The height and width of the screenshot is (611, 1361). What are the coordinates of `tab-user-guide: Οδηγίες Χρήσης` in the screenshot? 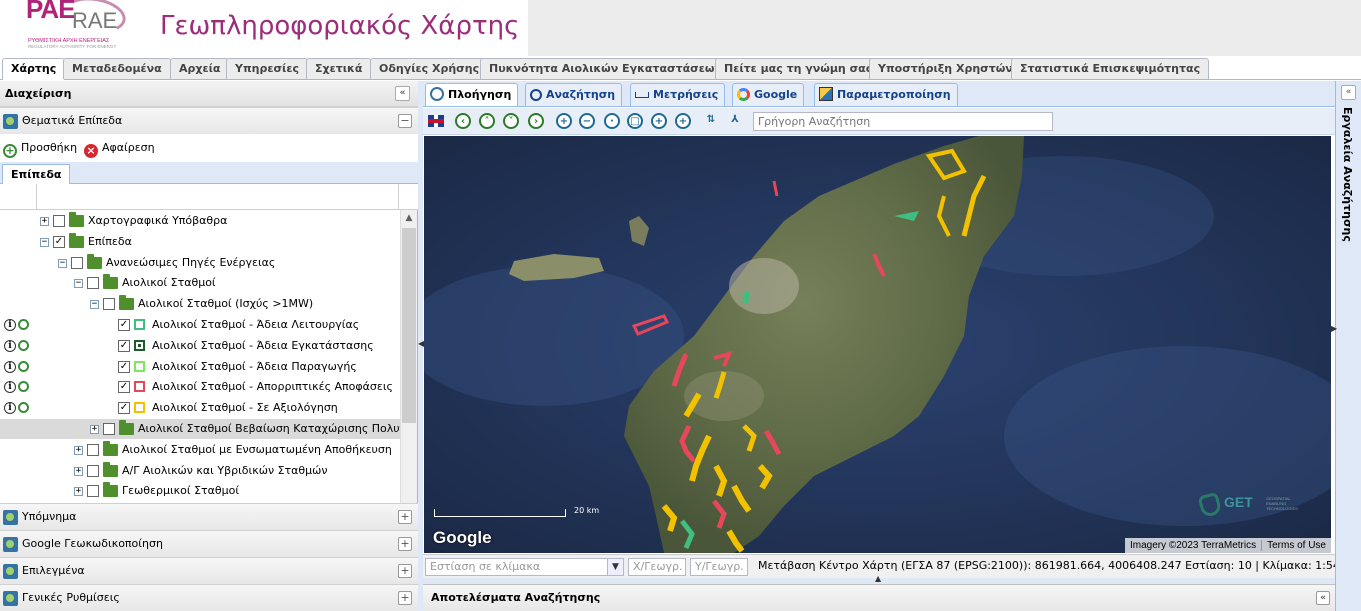 It's located at (429, 68).